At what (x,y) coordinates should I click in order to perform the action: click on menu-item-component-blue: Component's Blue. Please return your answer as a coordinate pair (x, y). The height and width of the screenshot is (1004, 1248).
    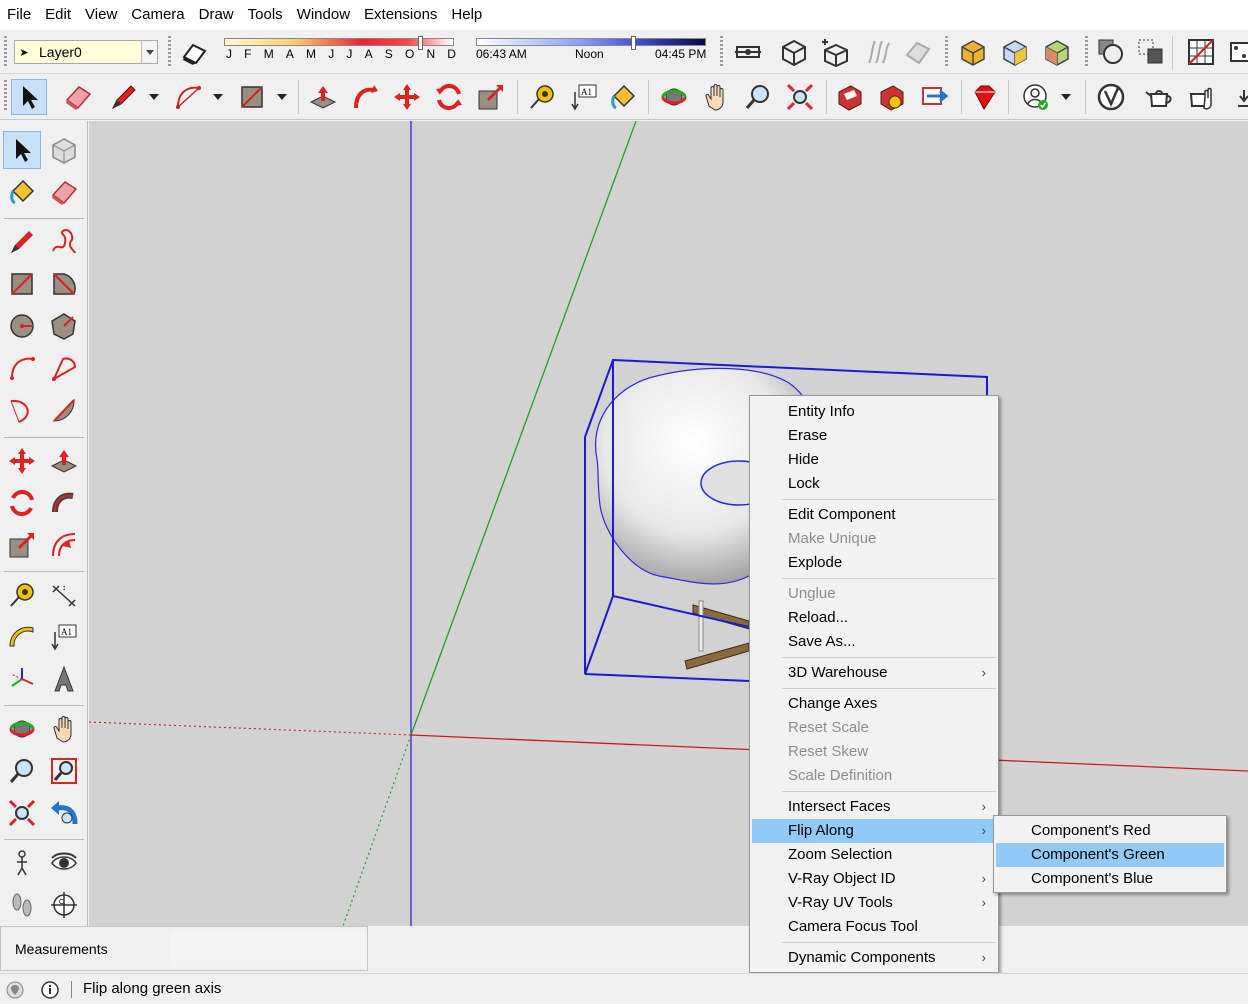
    Looking at the image, I should click on (1110, 879).